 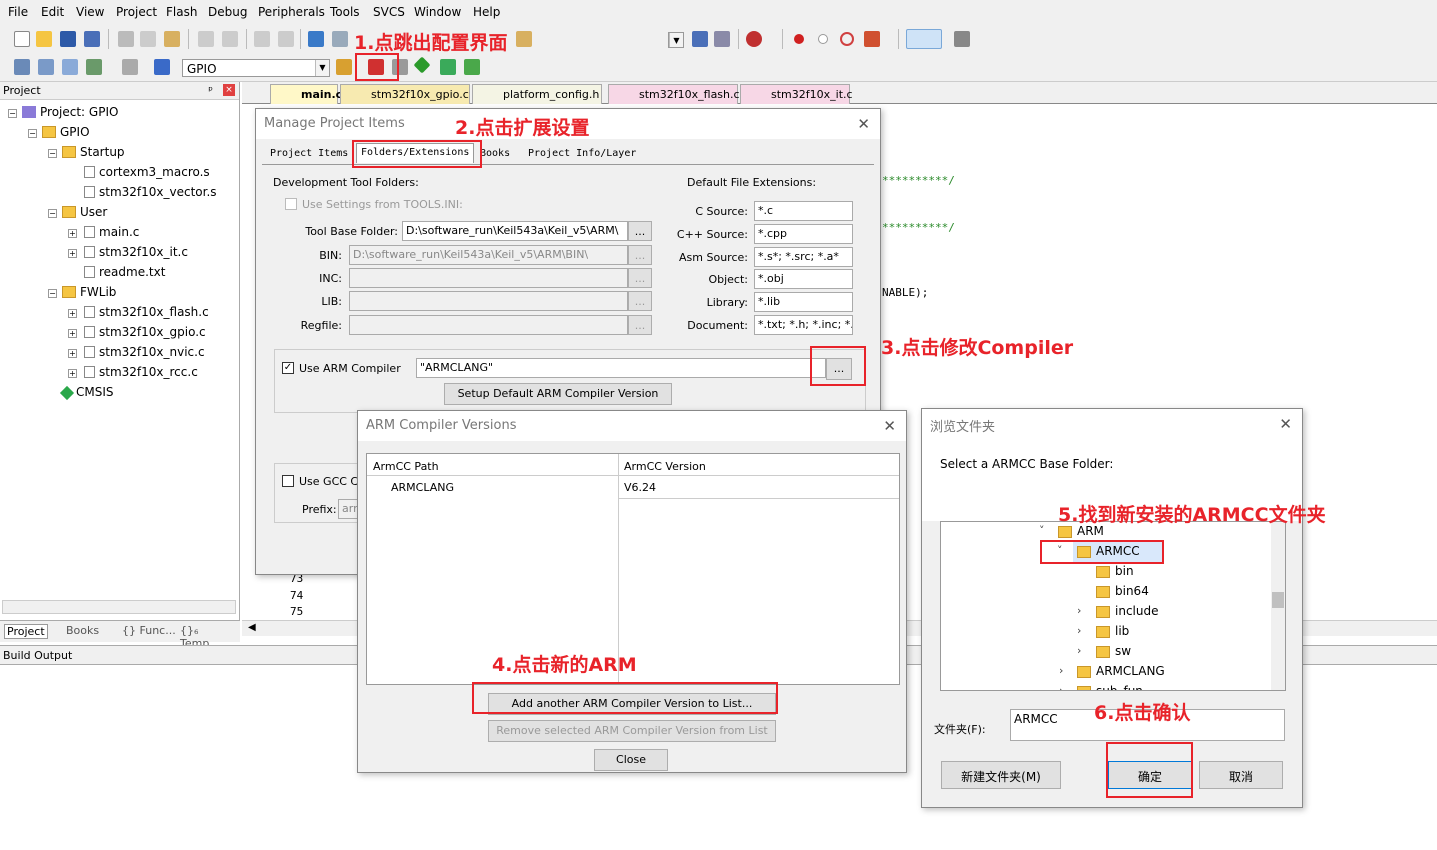 I want to click on tree-item-armclang: ARMCLANG, so click(x=1130, y=671).